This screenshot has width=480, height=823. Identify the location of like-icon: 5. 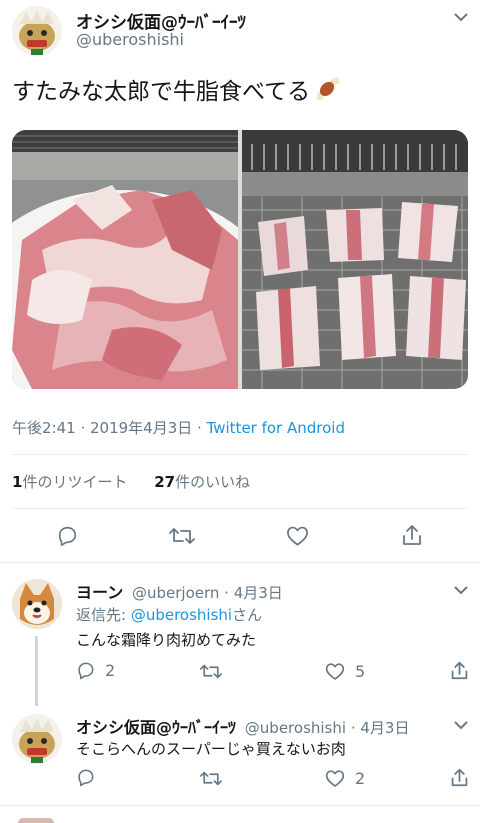
(345, 671).